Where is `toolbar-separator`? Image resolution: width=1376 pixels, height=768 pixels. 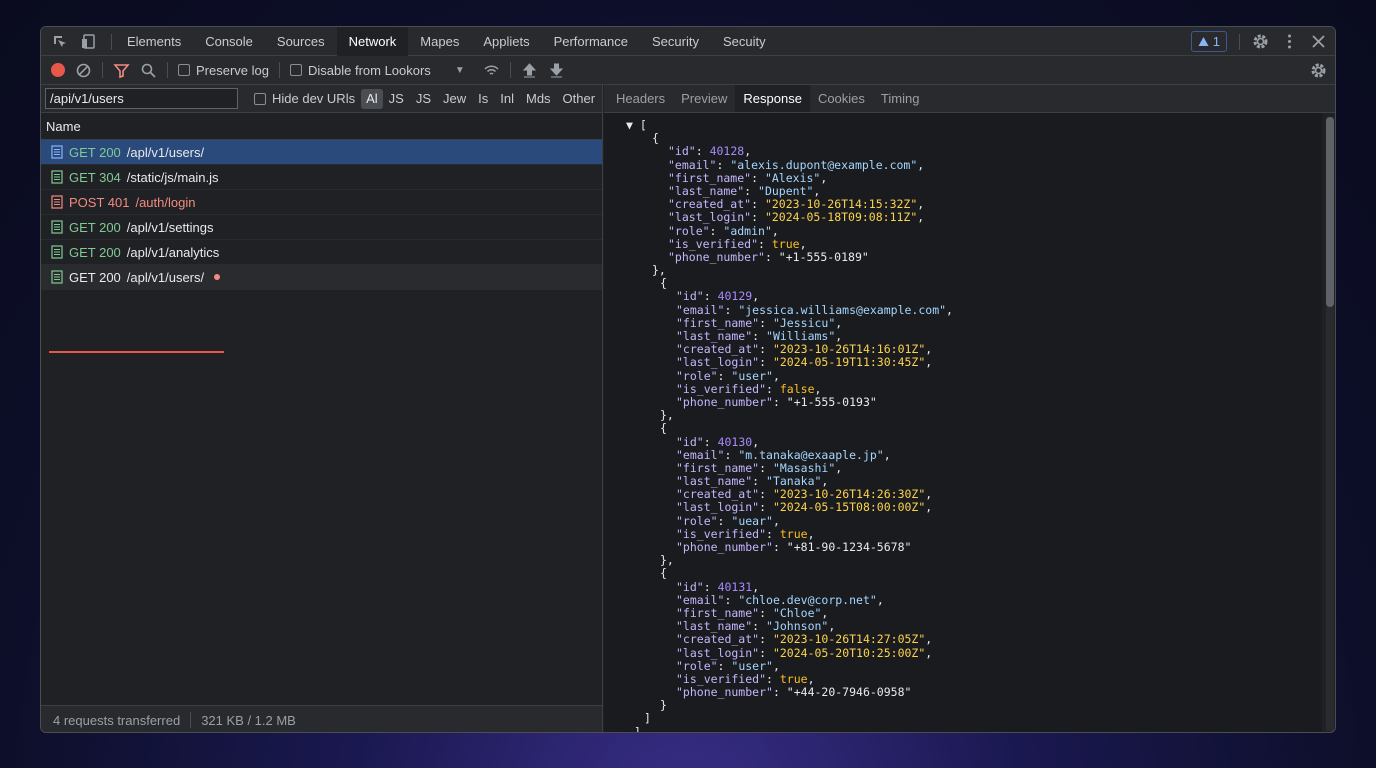
toolbar-separator is located at coordinates (111, 42).